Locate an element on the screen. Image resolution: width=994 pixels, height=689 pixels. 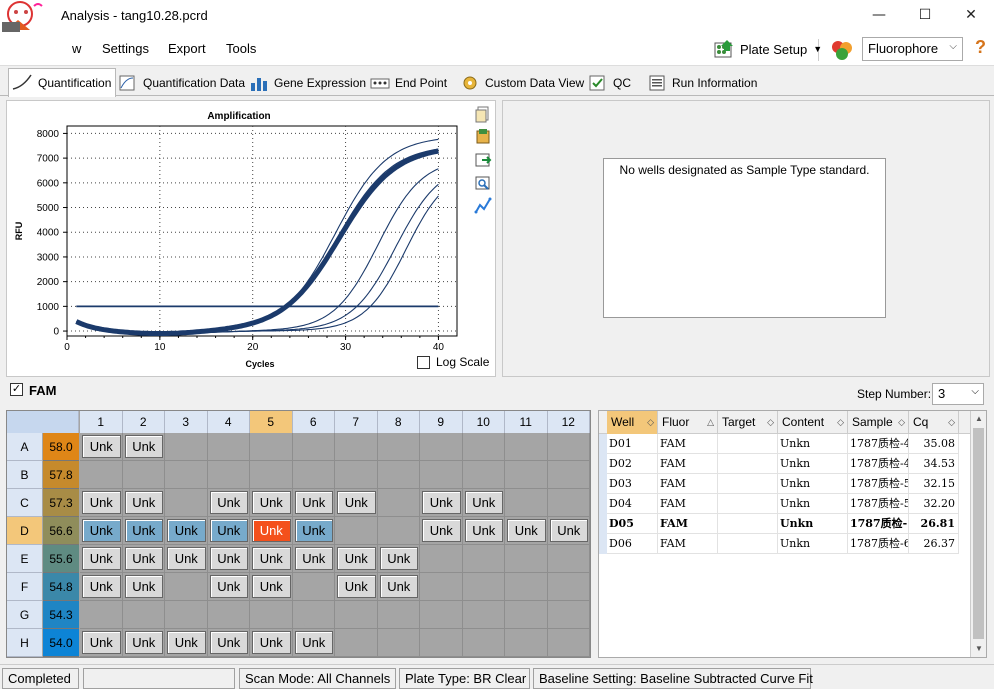
fluorophore-select: Fluorophore ⌵ is located at coordinates (912, 49).